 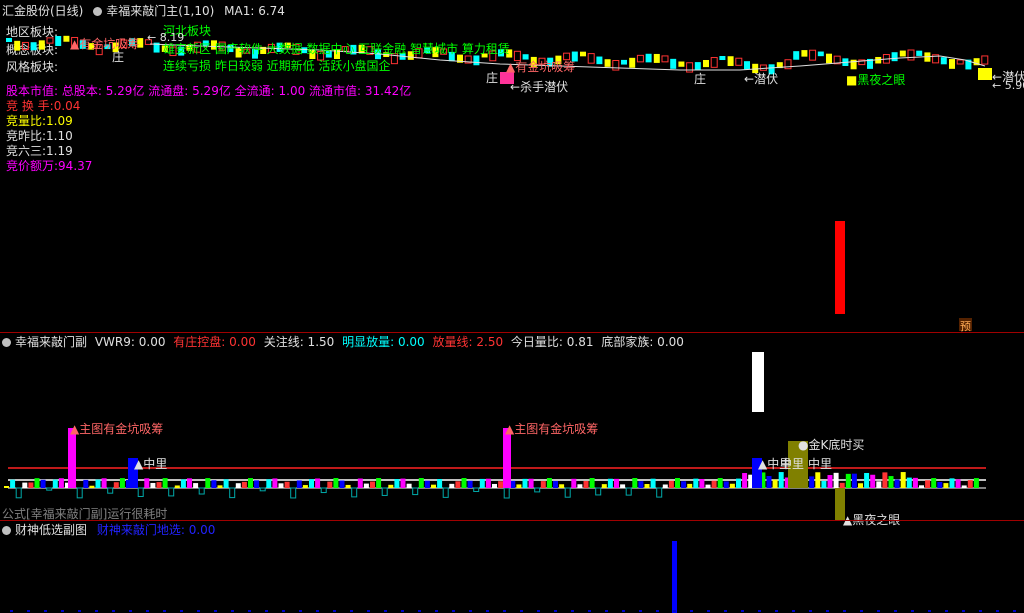 I want to click on sub2-signal-bar, so click(x=674, y=577).